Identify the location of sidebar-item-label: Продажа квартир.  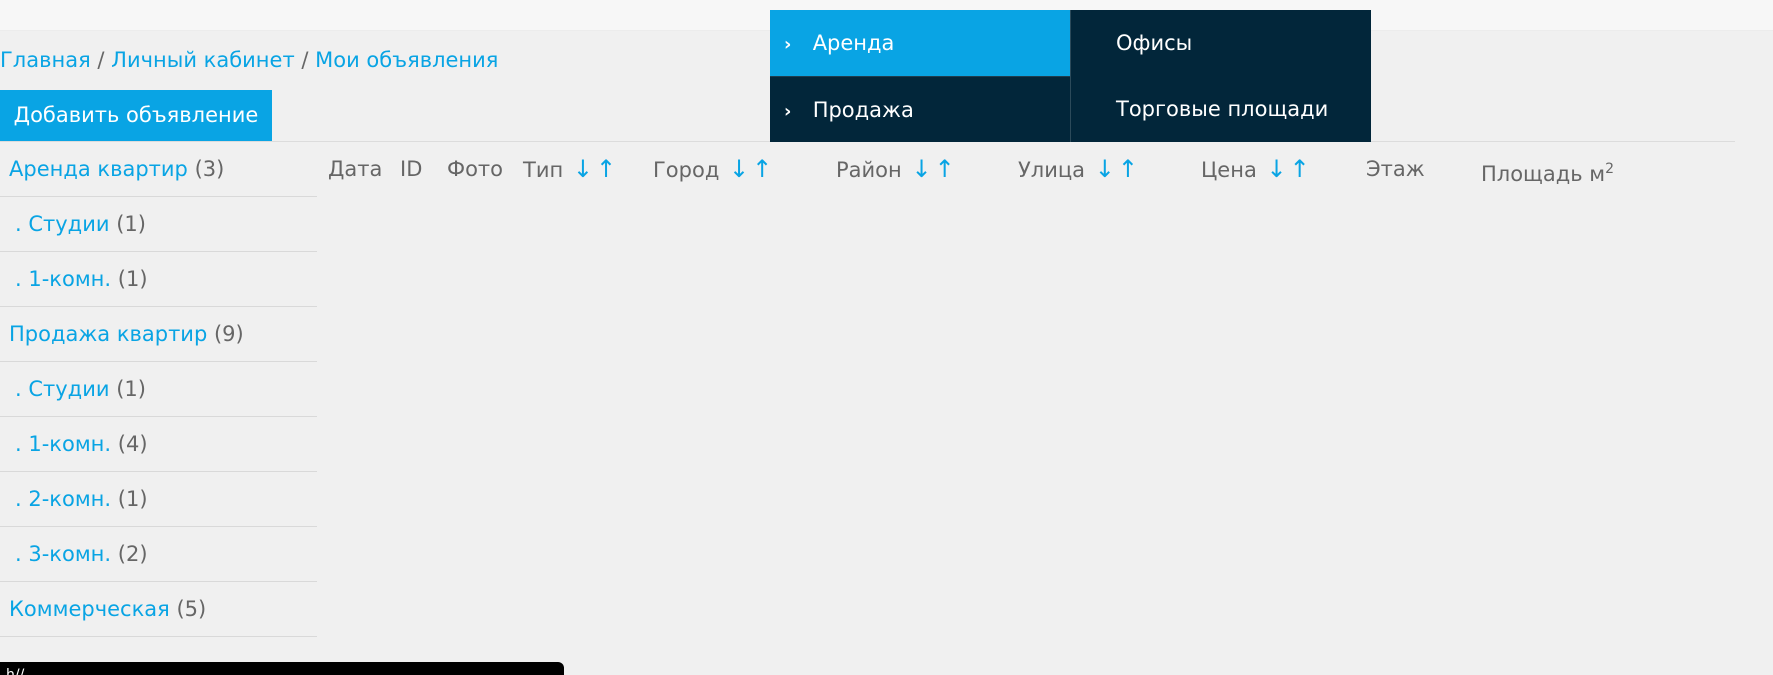
(108, 334).